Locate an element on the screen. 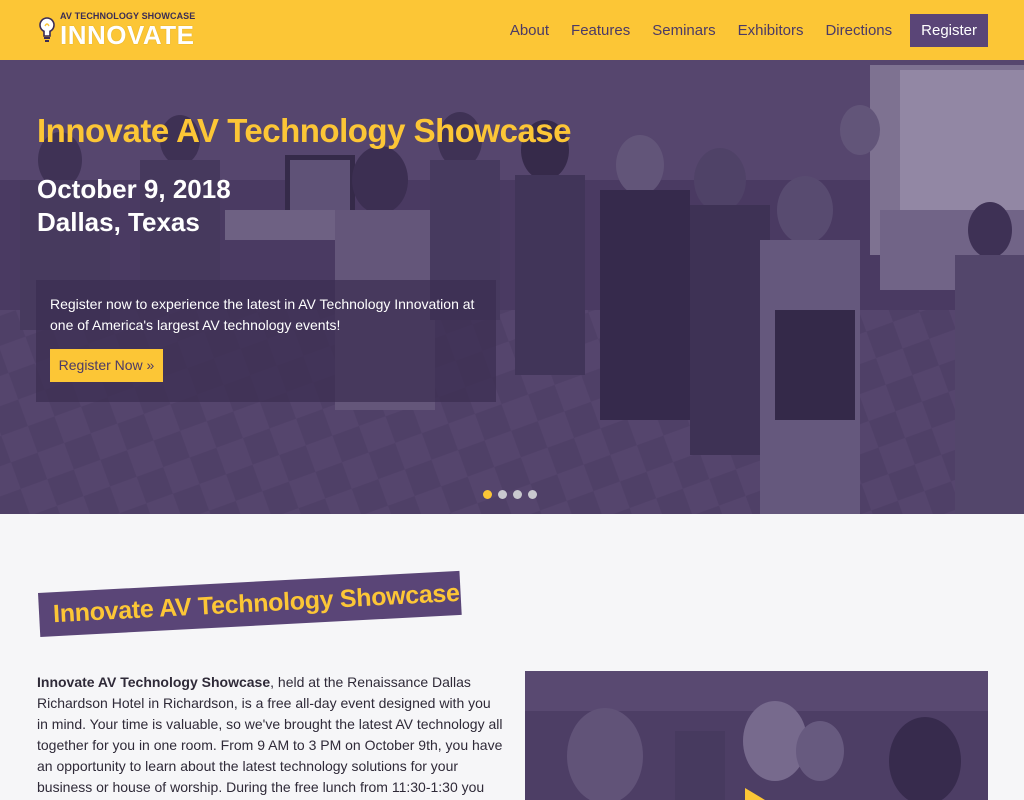 This screenshot has width=1024, height=800. nav-link-seminars: Seminars is located at coordinates (683, 30).